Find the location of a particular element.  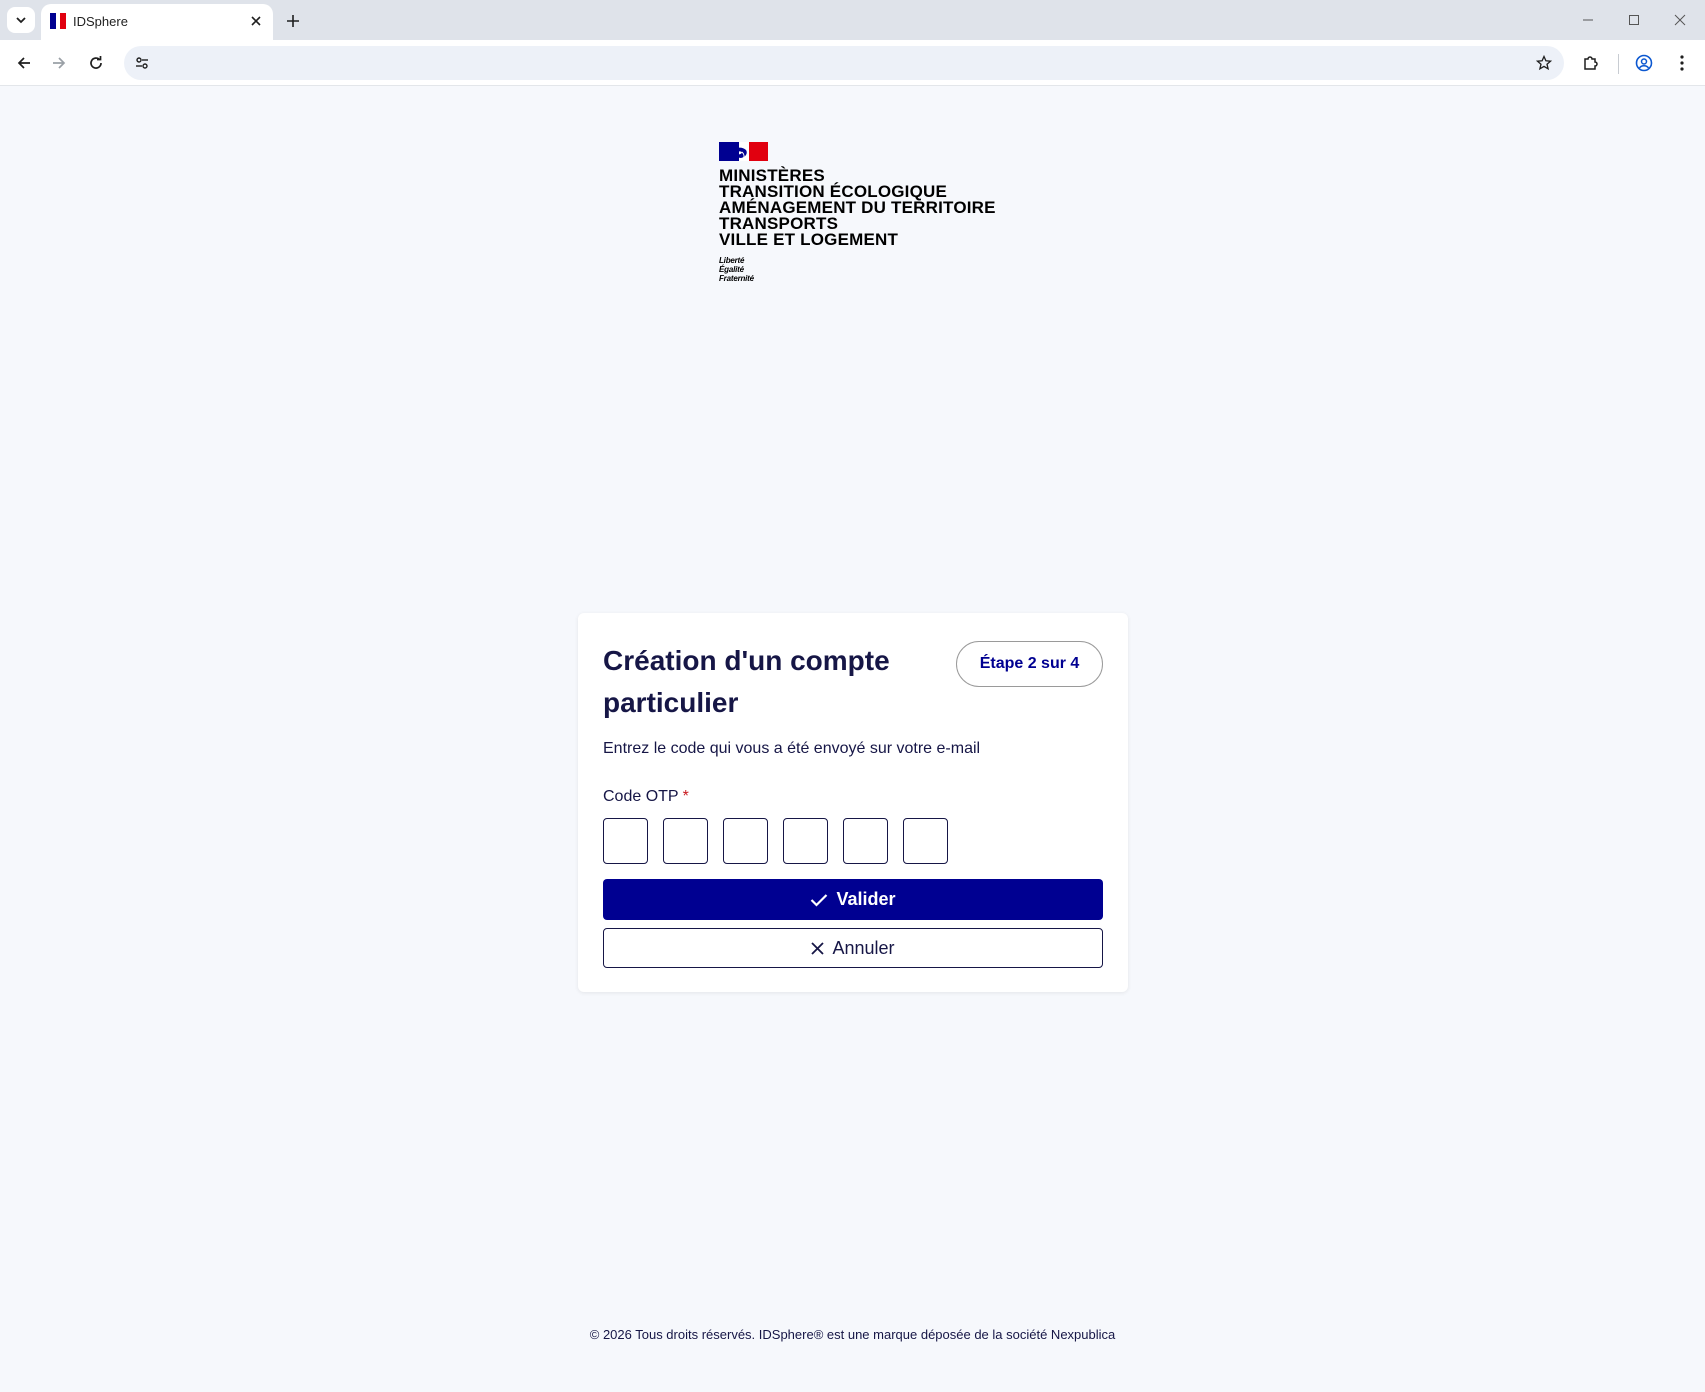

site-info-button is located at coordinates (142, 63).